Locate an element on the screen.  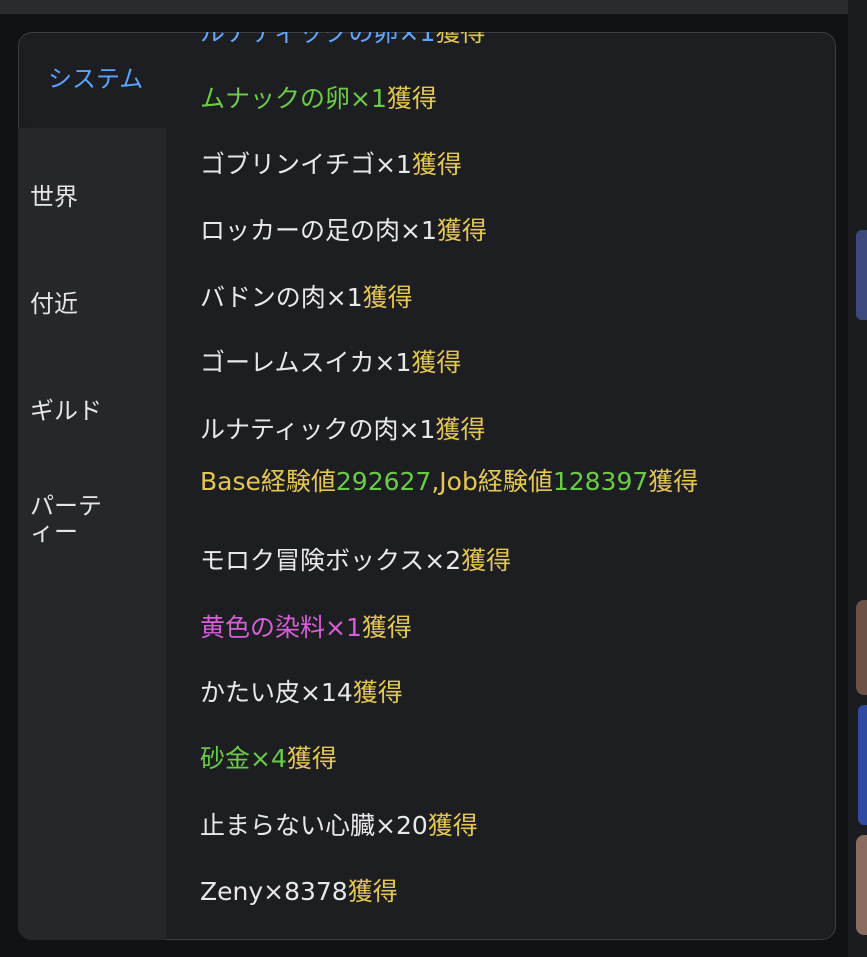
message-item: 黄色の染料×1獲得 is located at coordinates (306, 628).